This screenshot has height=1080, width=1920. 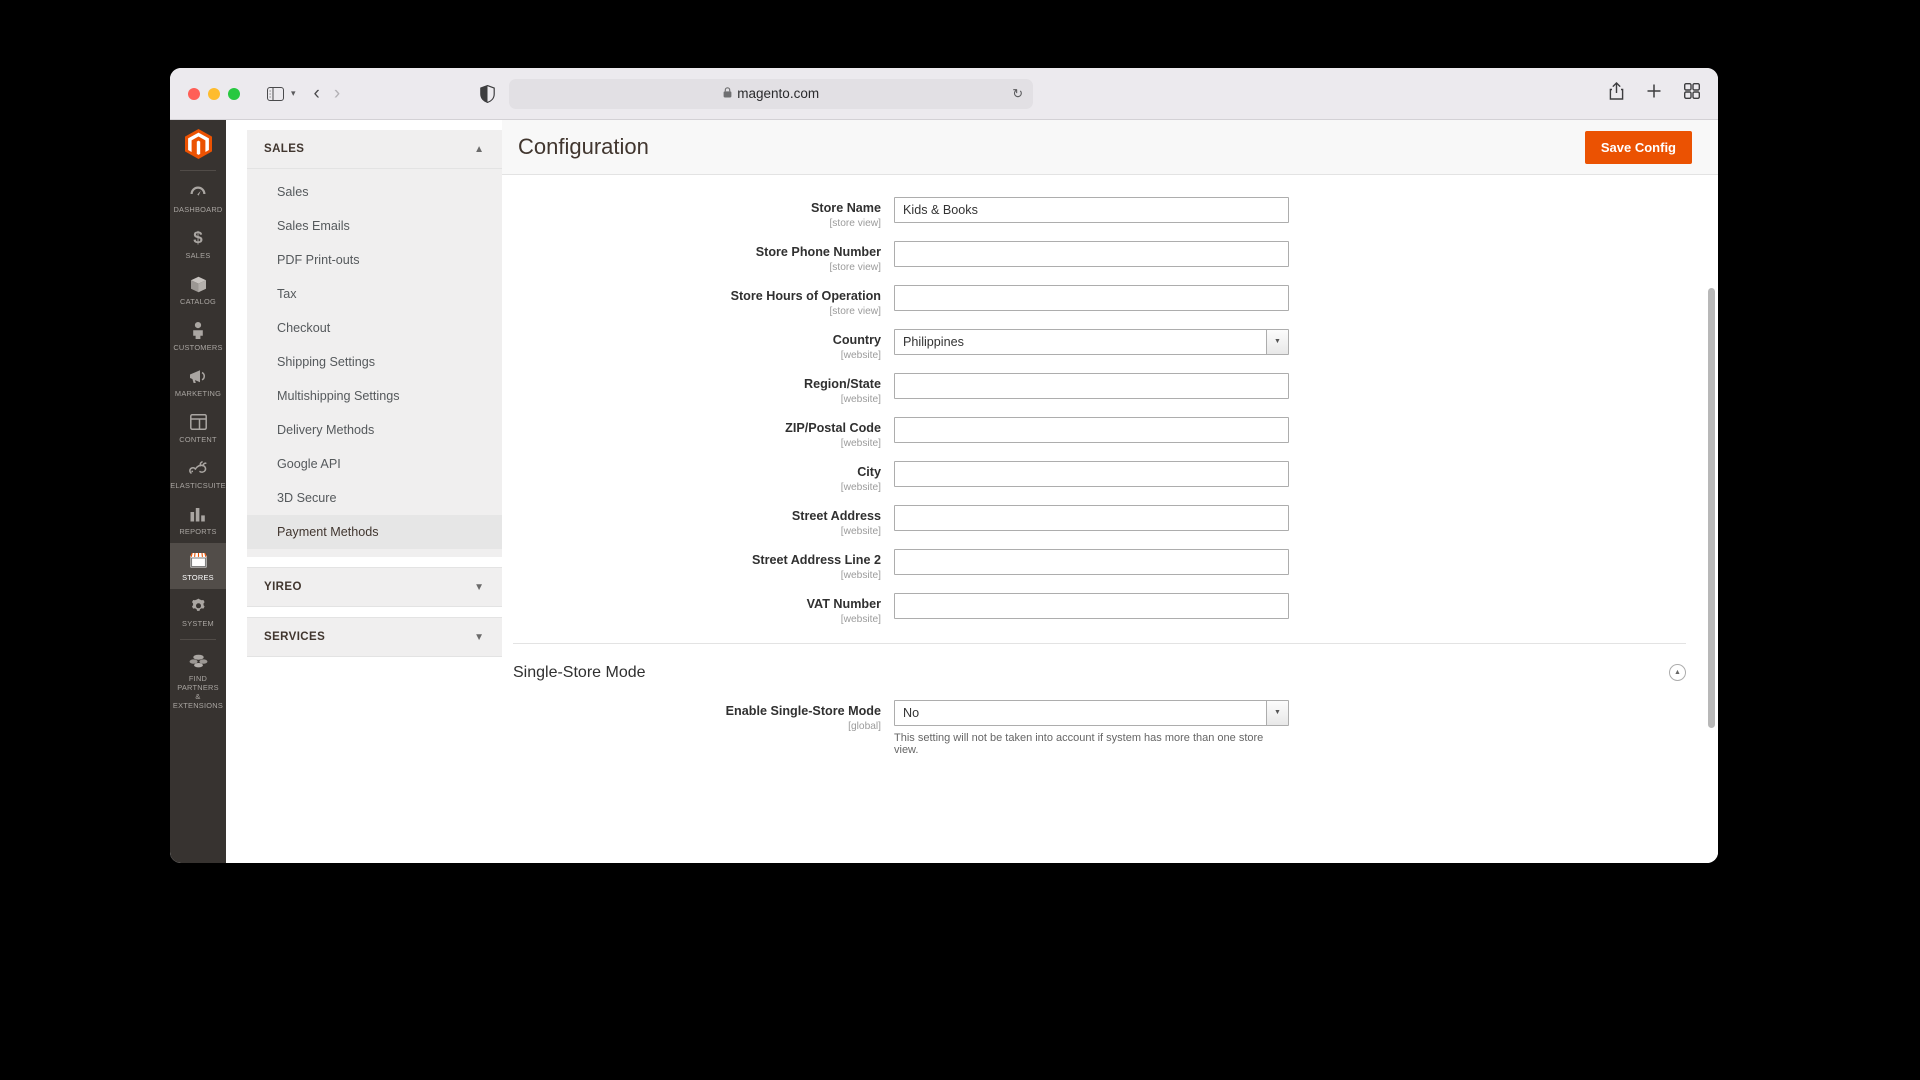 What do you see at coordinates (198, 468) in the screenshot?
I see `rabbit-icon` at bounding box center [198, 468].